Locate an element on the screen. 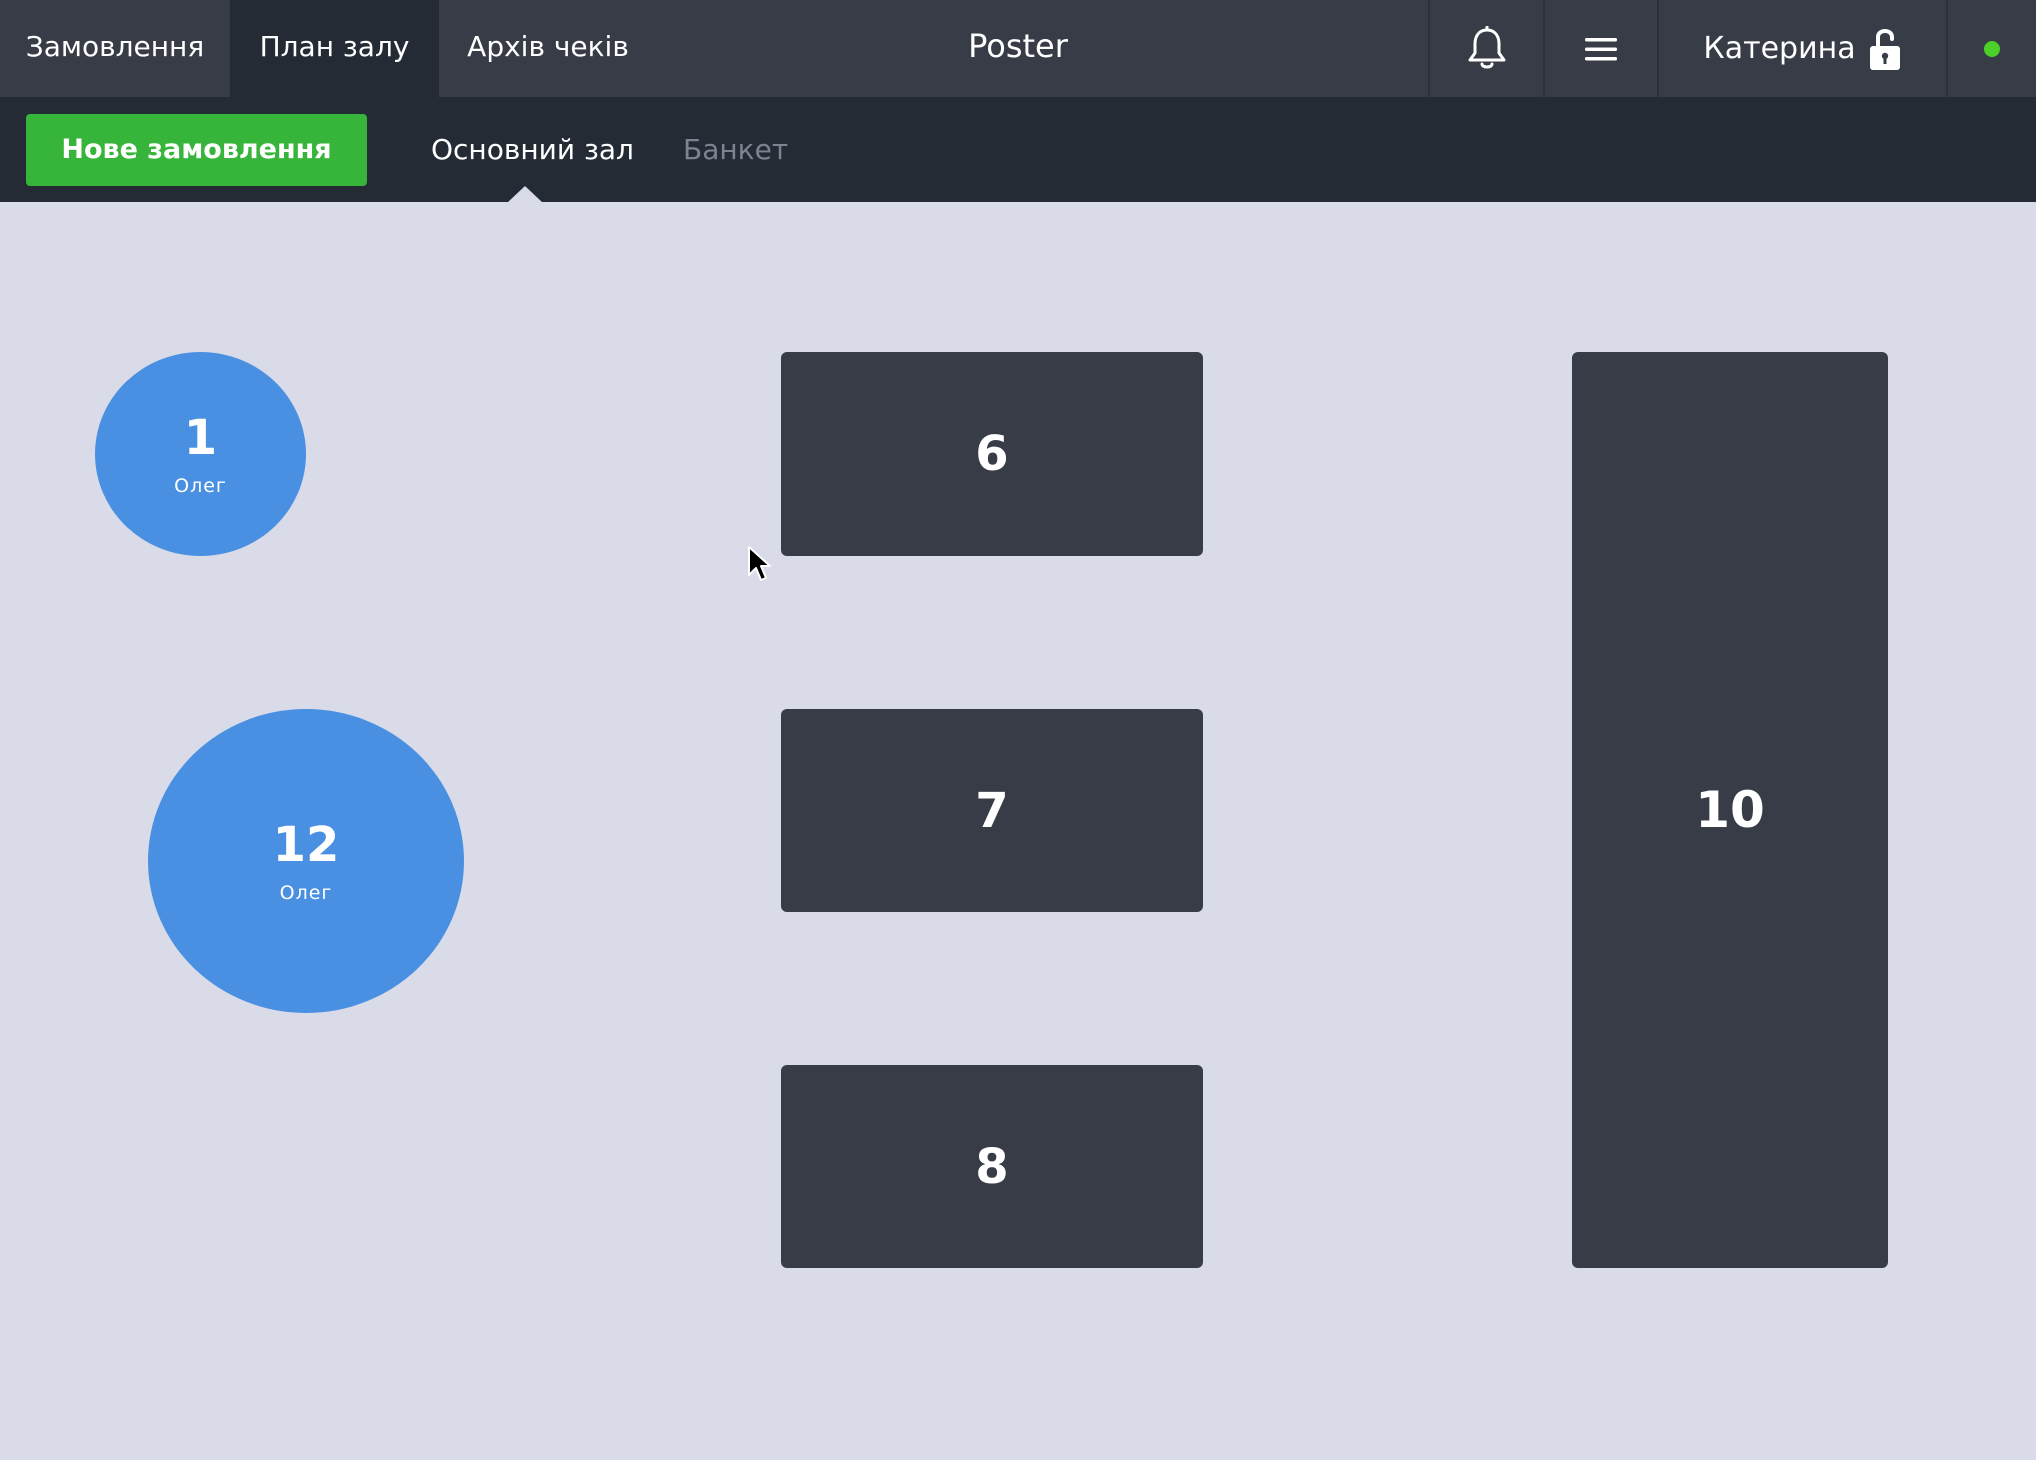 The image size is (2036, 1460). tab-receipt-archive-label: Архів чеків is located at coordinates (548, 46).